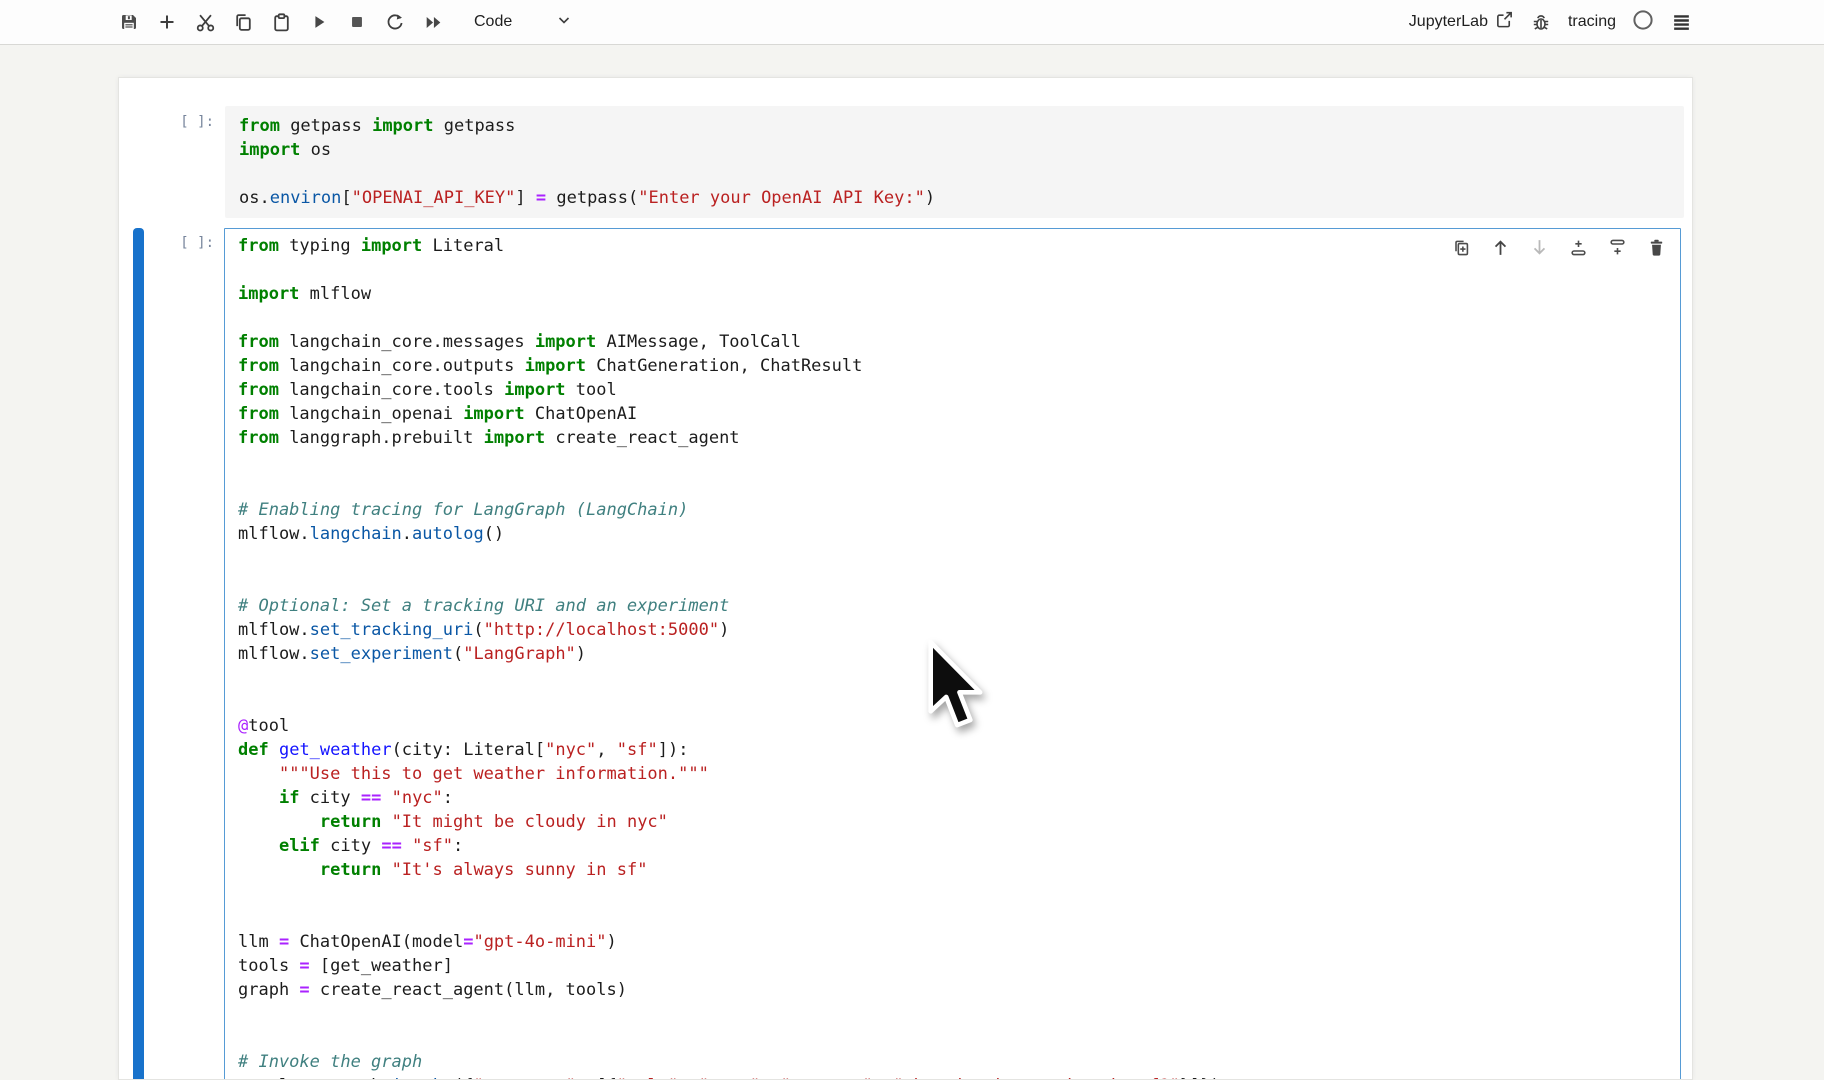  I want to click on code-line: return "It's always sunny in sf", so click(483, 870).